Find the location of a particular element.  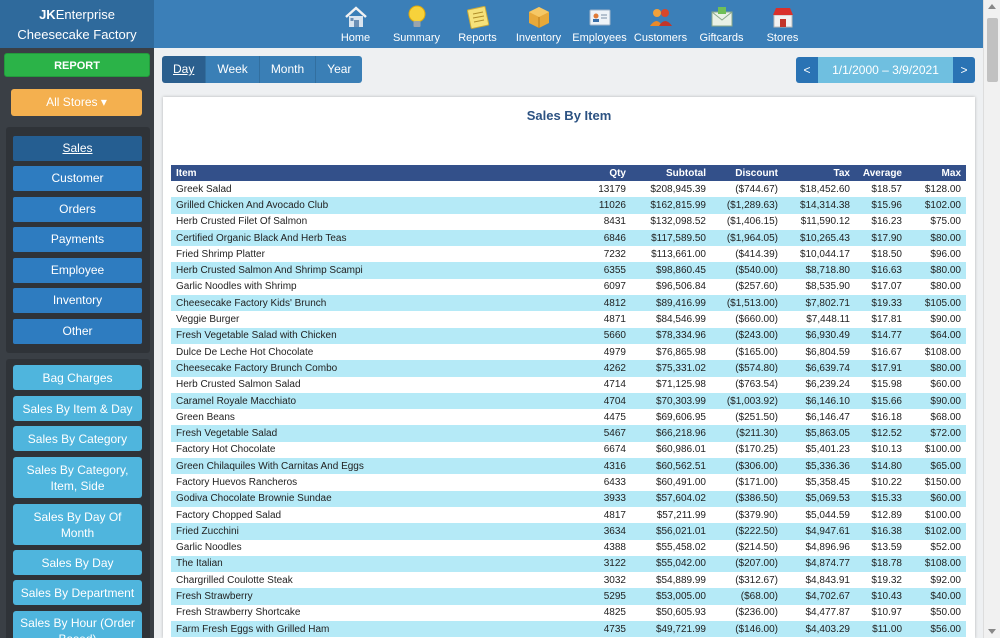

cell-average: $15.66 is located at coordinates (881, 401).